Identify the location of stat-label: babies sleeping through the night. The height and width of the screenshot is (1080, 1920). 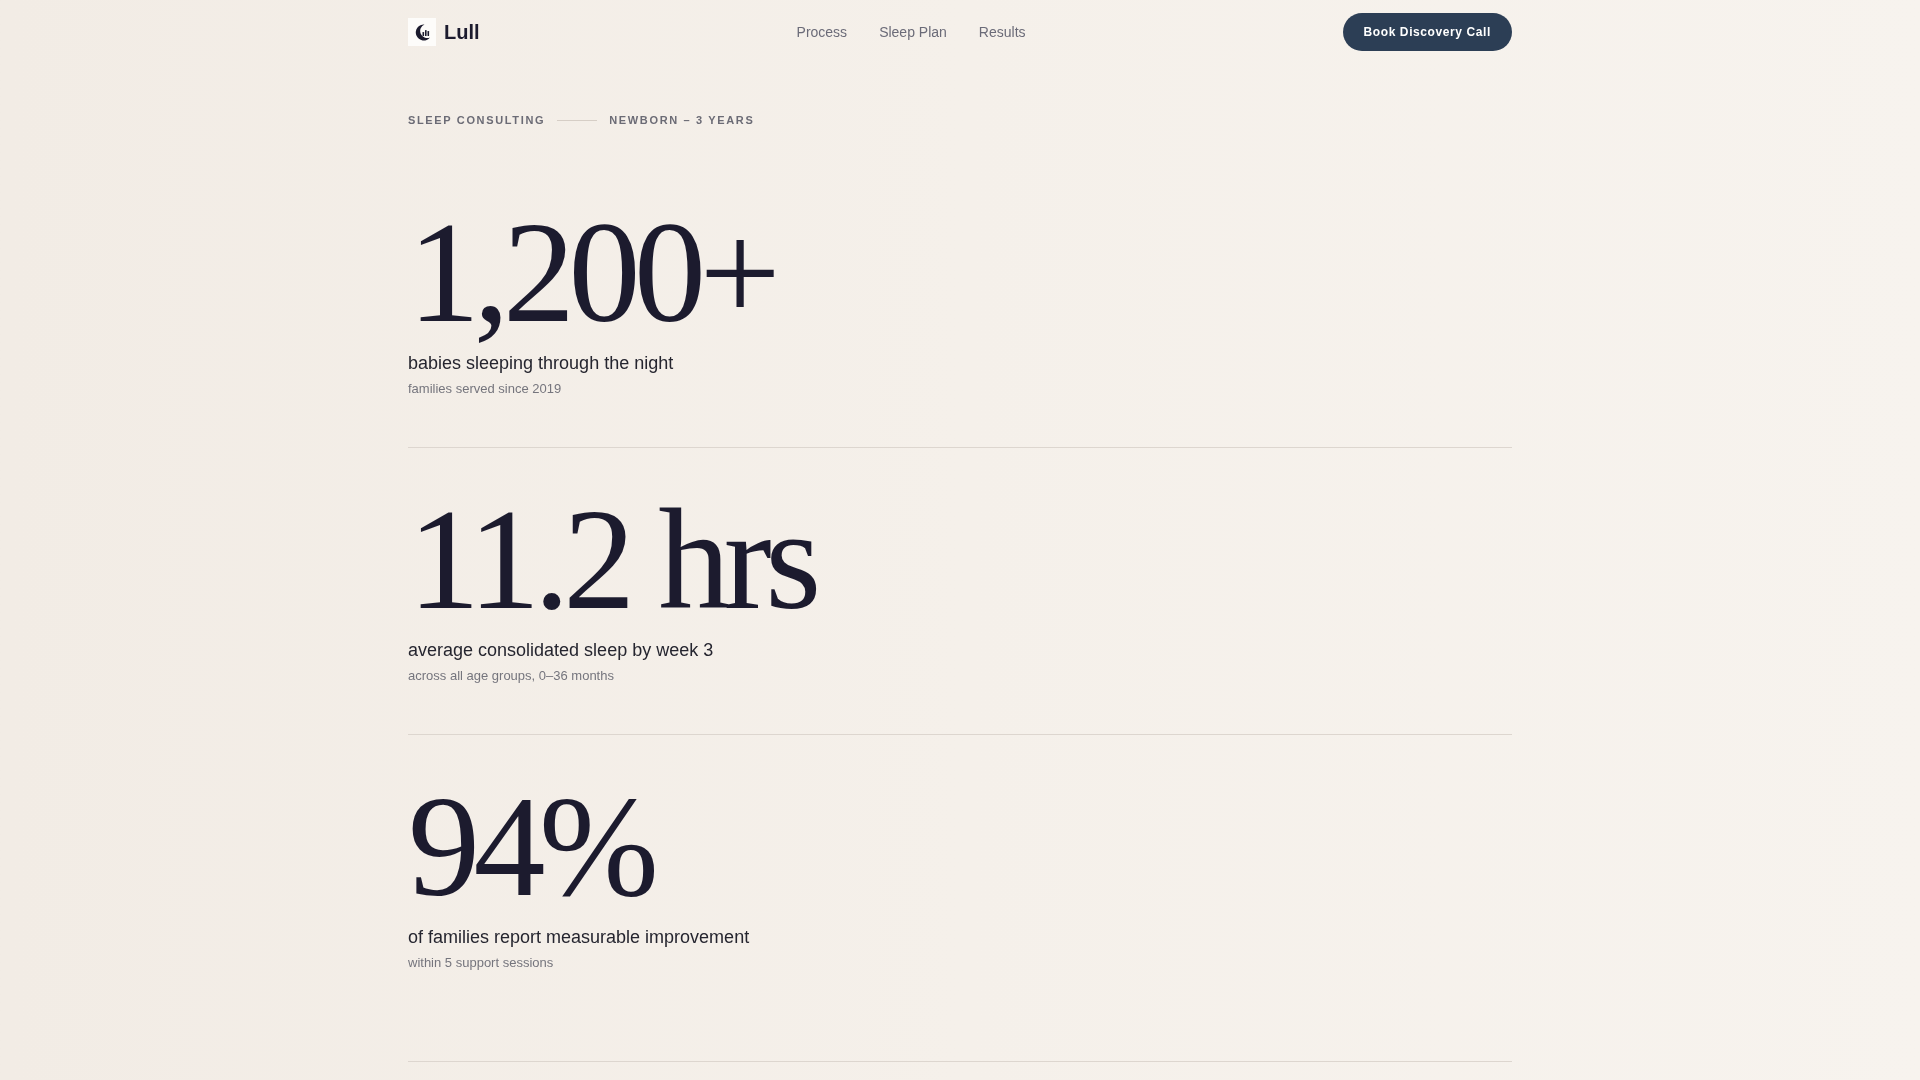
(541, 363).